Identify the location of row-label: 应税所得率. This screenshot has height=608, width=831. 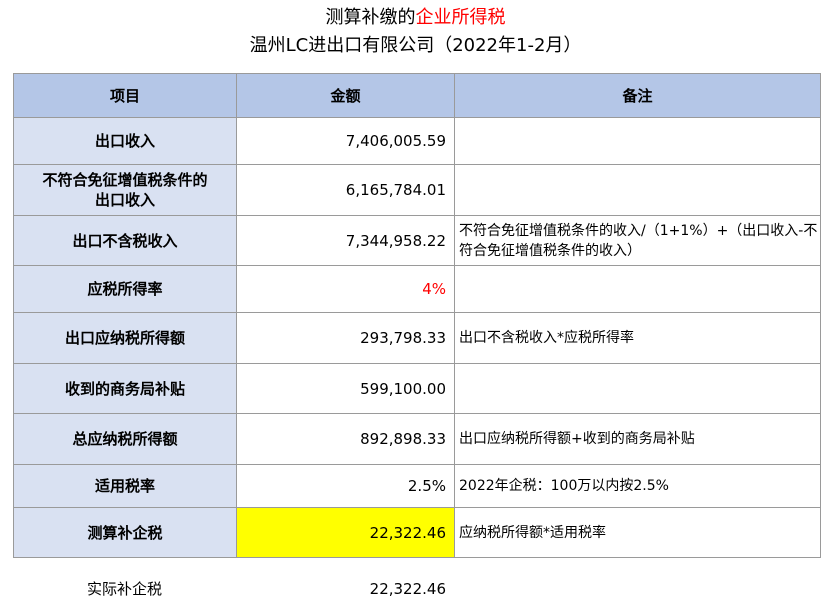
(125, 289).